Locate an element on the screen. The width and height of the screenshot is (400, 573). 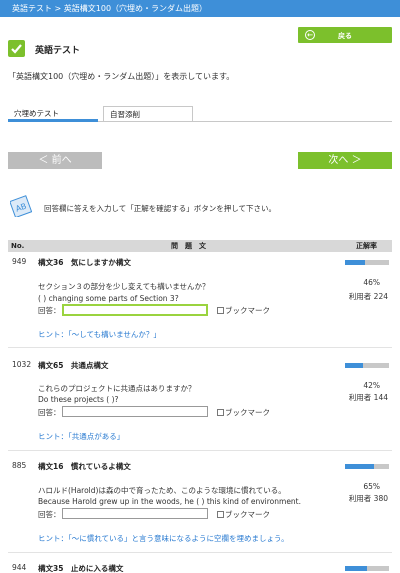
hint-link: ヒント：「～しても構いませんか？」 is located at coordinates (99, 334).